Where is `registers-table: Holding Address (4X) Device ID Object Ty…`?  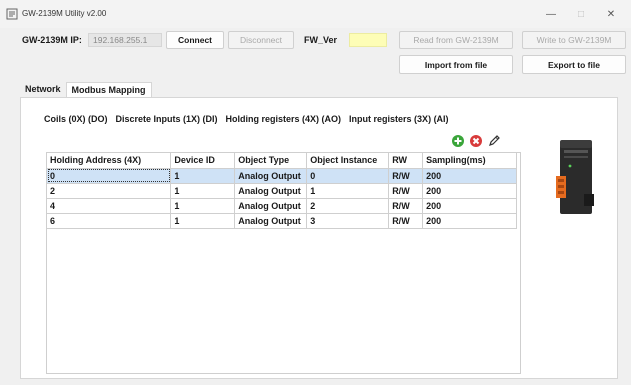 registers-table: Holding Address (4X) Device ID Object Ty… is located at coordinates (282, 191).